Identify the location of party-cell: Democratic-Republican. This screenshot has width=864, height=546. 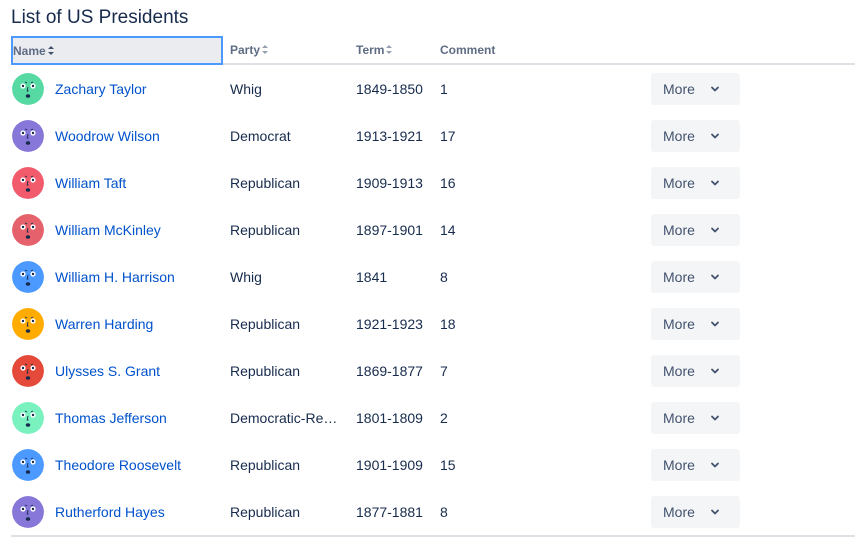
(287, 417).